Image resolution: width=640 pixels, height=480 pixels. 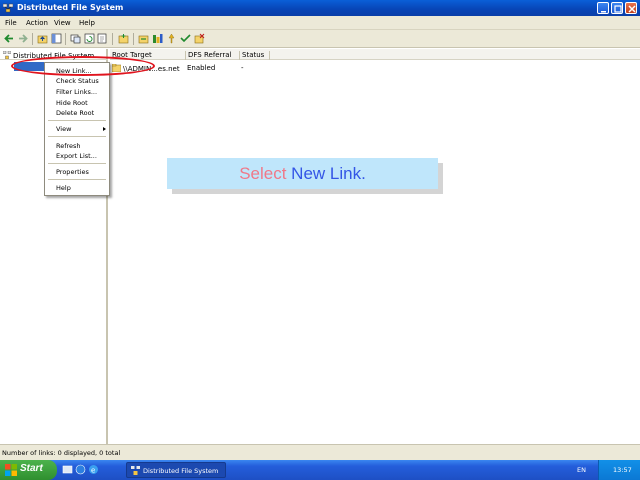 I want to click on menu-item-help: Help, so click(x=63, y=188).